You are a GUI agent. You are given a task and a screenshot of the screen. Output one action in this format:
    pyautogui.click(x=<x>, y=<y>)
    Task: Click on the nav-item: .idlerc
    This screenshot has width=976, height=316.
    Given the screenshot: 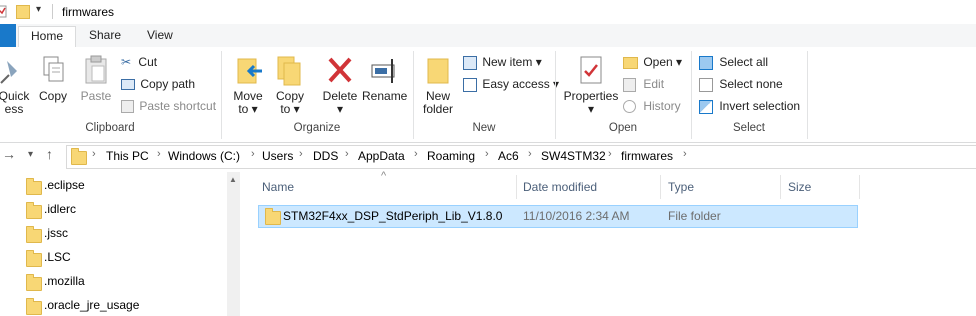 What is the action you would take?
    pyautogui.click(x=131, y=210)
    